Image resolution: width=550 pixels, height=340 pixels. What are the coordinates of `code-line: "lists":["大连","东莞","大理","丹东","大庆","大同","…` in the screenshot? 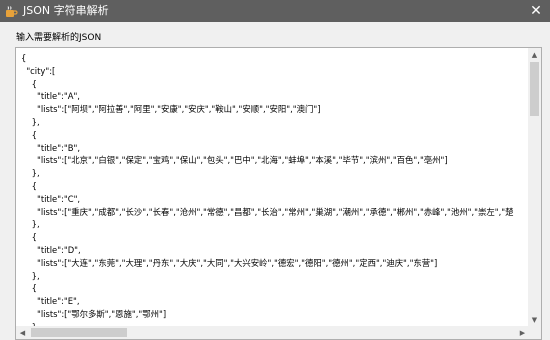 It's located at (229, 262).